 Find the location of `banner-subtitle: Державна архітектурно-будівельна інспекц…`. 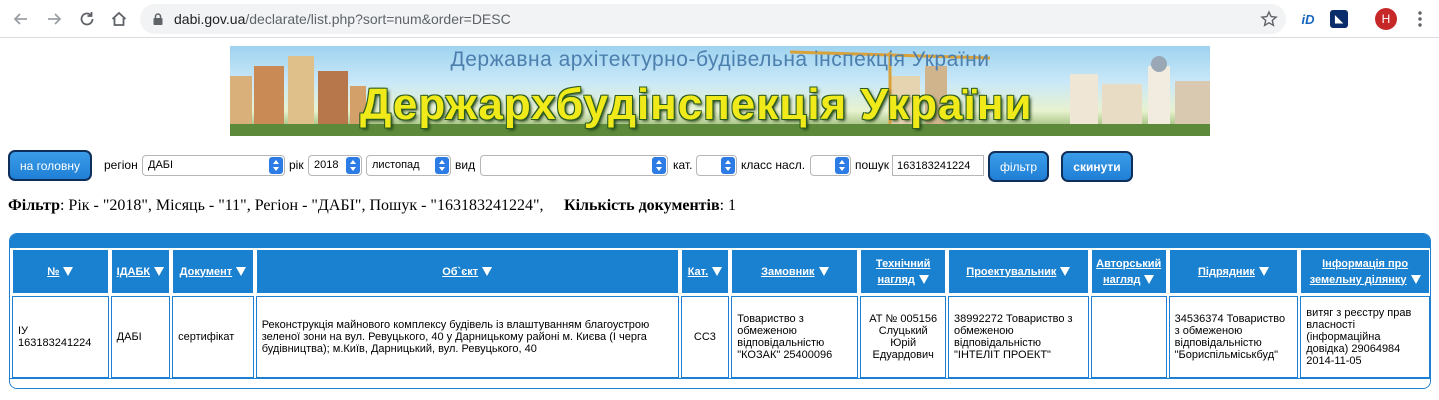

banner-subtitle: Державна архітектурно-будівельна інспекц… is located at coordinates (720, 59).